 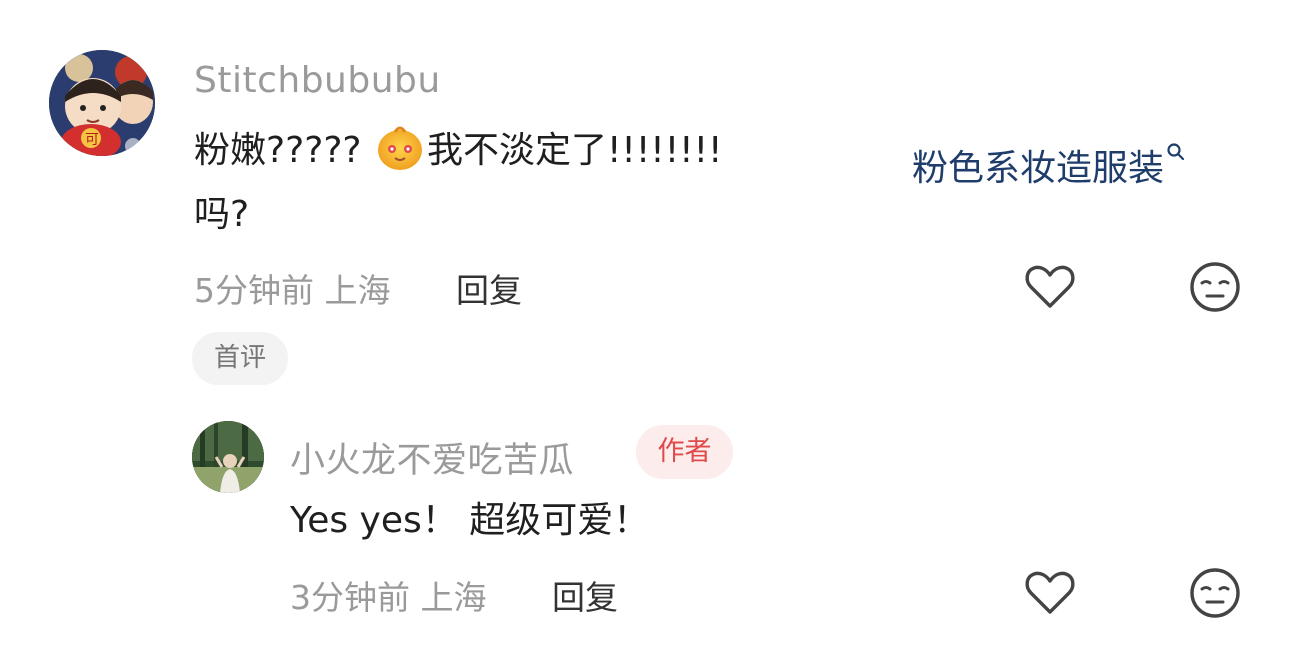 I want to click on reply-username: 小火龙不爱吃苦瓜, so click(x=432, y=457).